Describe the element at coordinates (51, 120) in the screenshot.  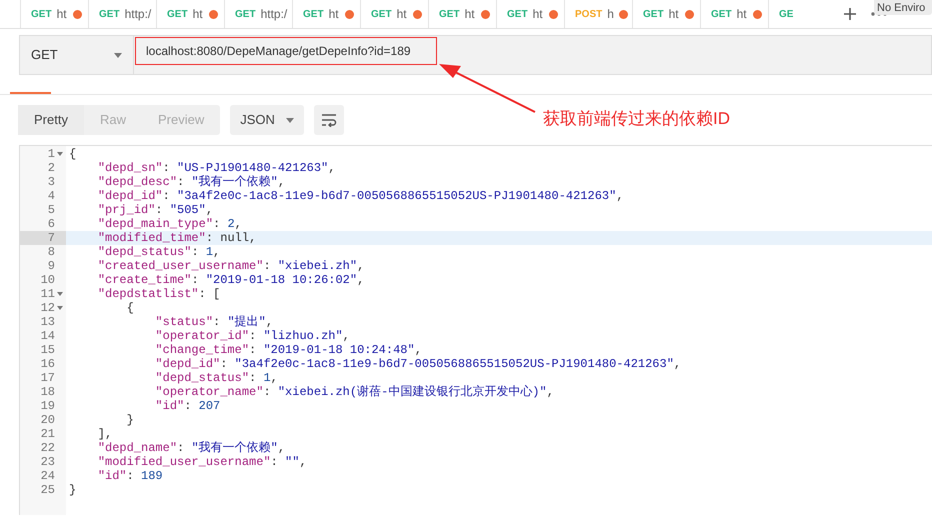
I see `view-tab: Pretty` at that location.